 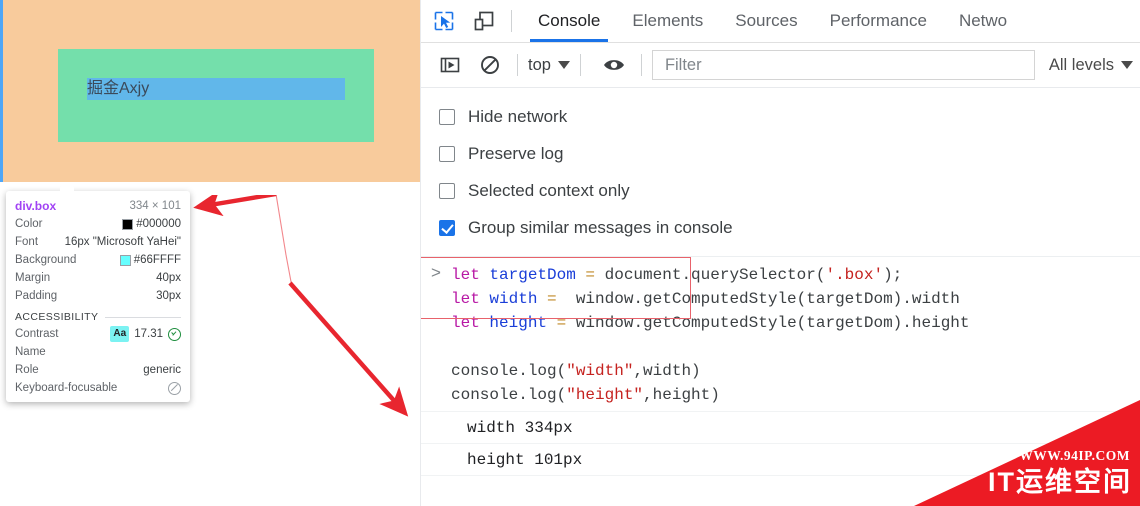 I want to click on tab-console: Console, so click(x=569, y=21).